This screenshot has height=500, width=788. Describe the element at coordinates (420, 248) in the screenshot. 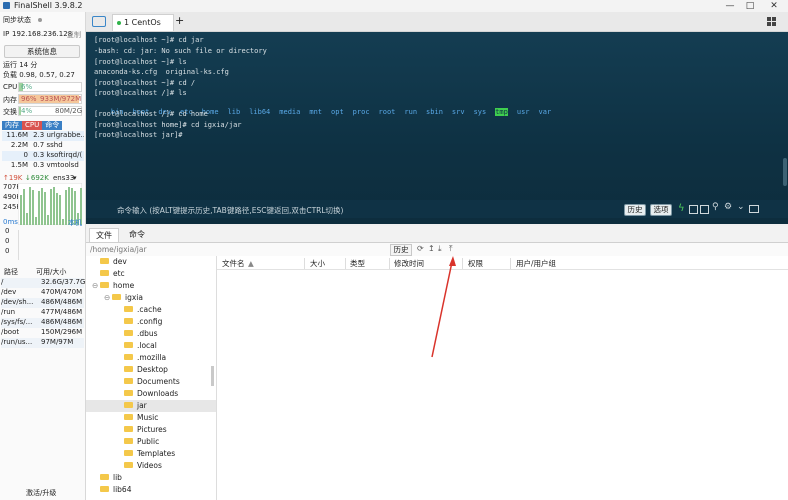

I see `refresh-icon: ⟳` at that location.